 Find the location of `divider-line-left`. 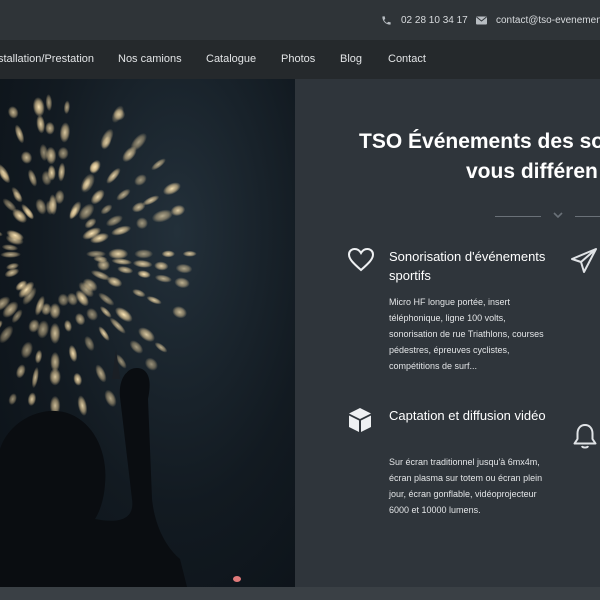

divider-line-left is located at coordinates (518, 216).